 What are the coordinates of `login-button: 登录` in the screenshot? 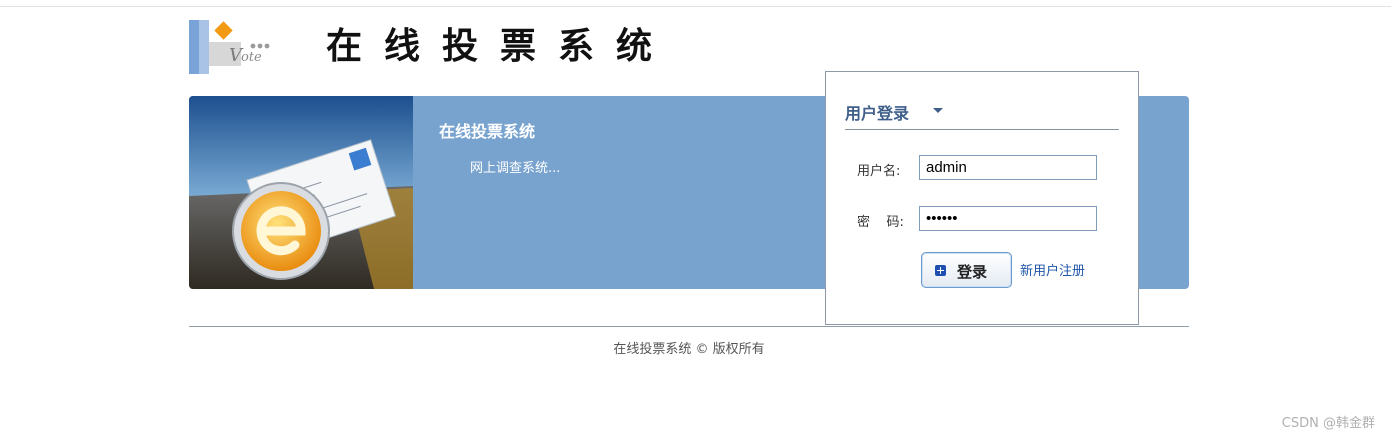 It's located at (966, 270).